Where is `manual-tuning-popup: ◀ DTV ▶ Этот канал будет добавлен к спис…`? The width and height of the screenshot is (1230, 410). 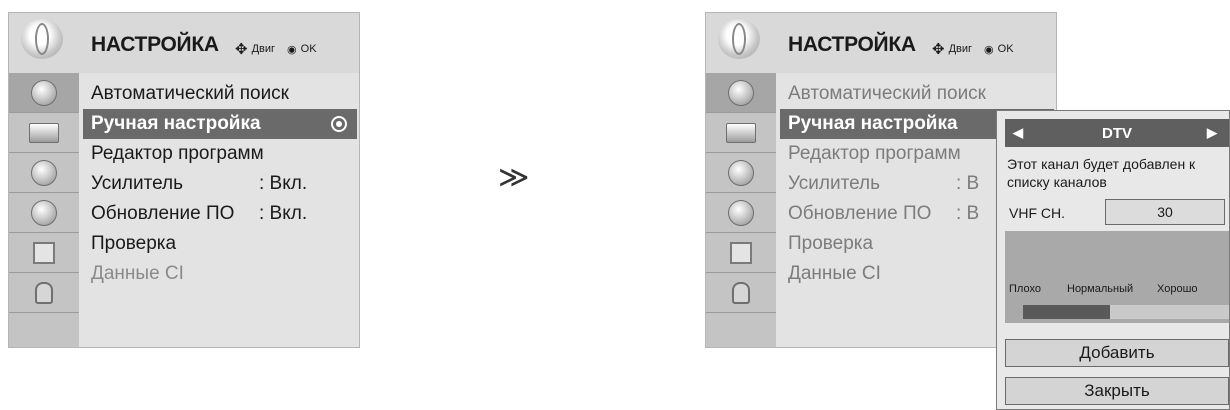
manual-tuning-popup: ◀ DTV ▶ Этот канал будет добавлен к спис… is located at coordinates (1113, 260).